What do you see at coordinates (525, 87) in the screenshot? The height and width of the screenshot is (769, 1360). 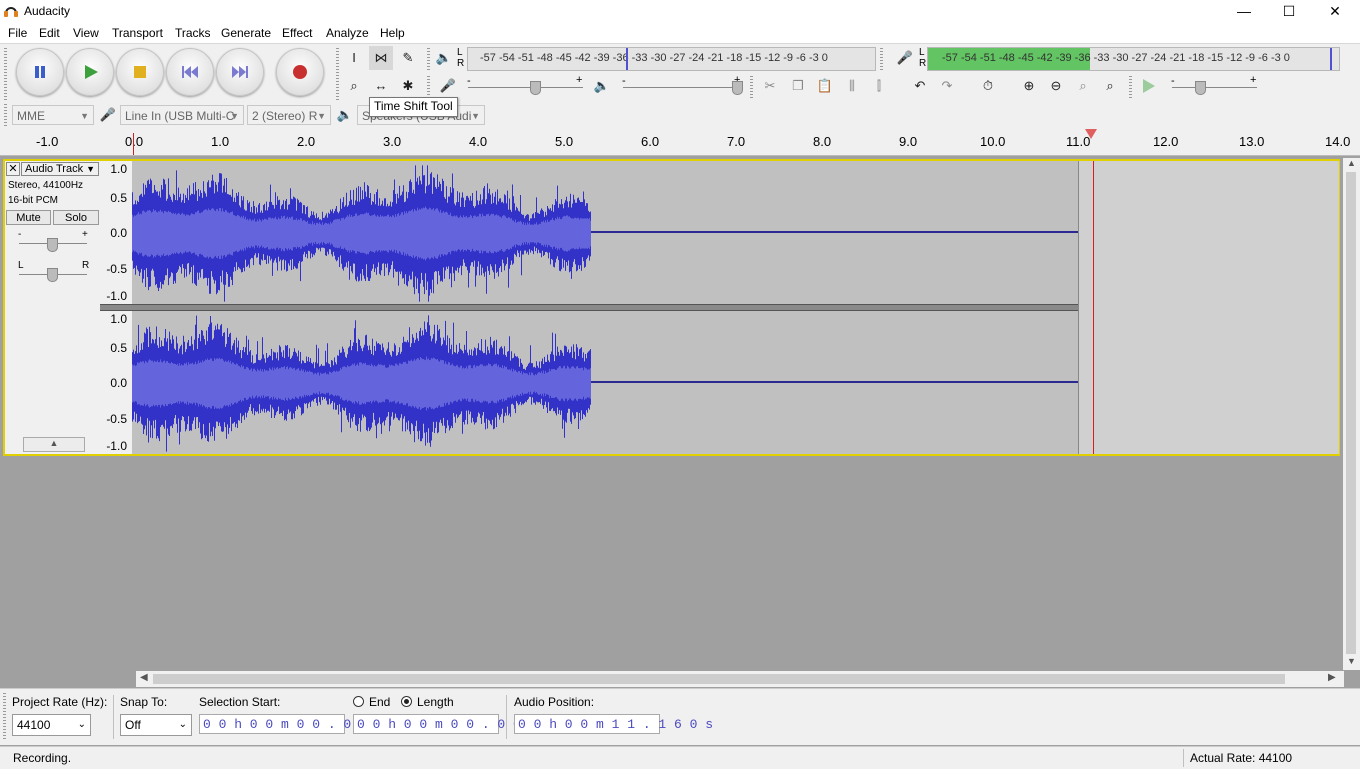 I see `recording-volume-slider` at bounding box center [525, 87].